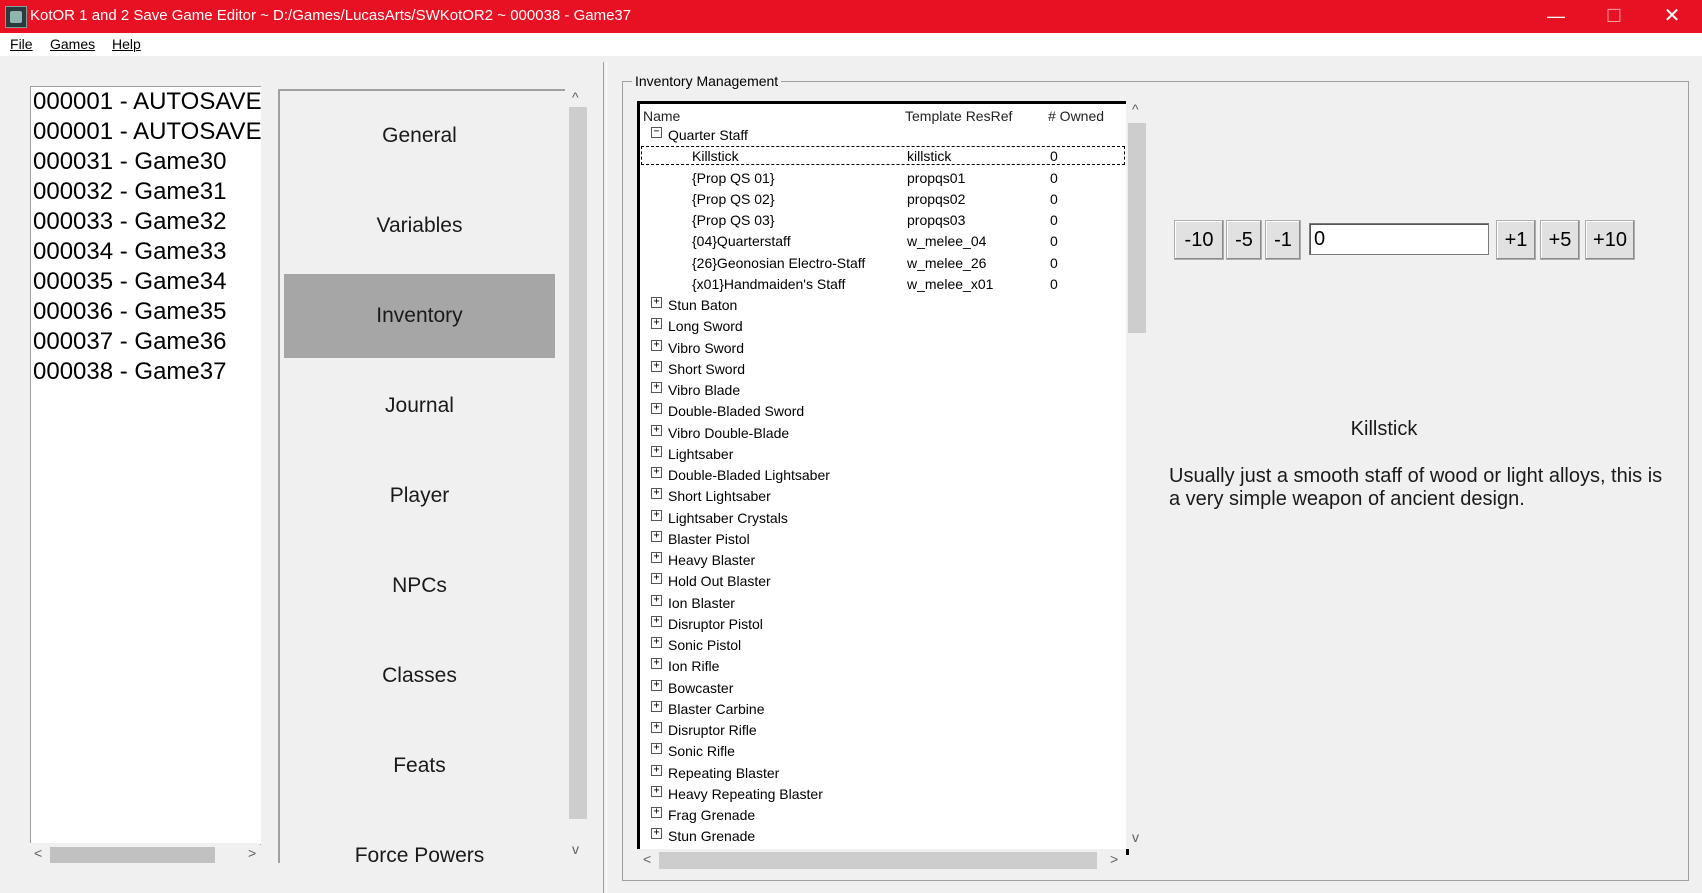  What do you see at coordinates (419, 586) in the screenshot?
I see `nav-npcs-button: NPCs` at bounding box center [419, 586].